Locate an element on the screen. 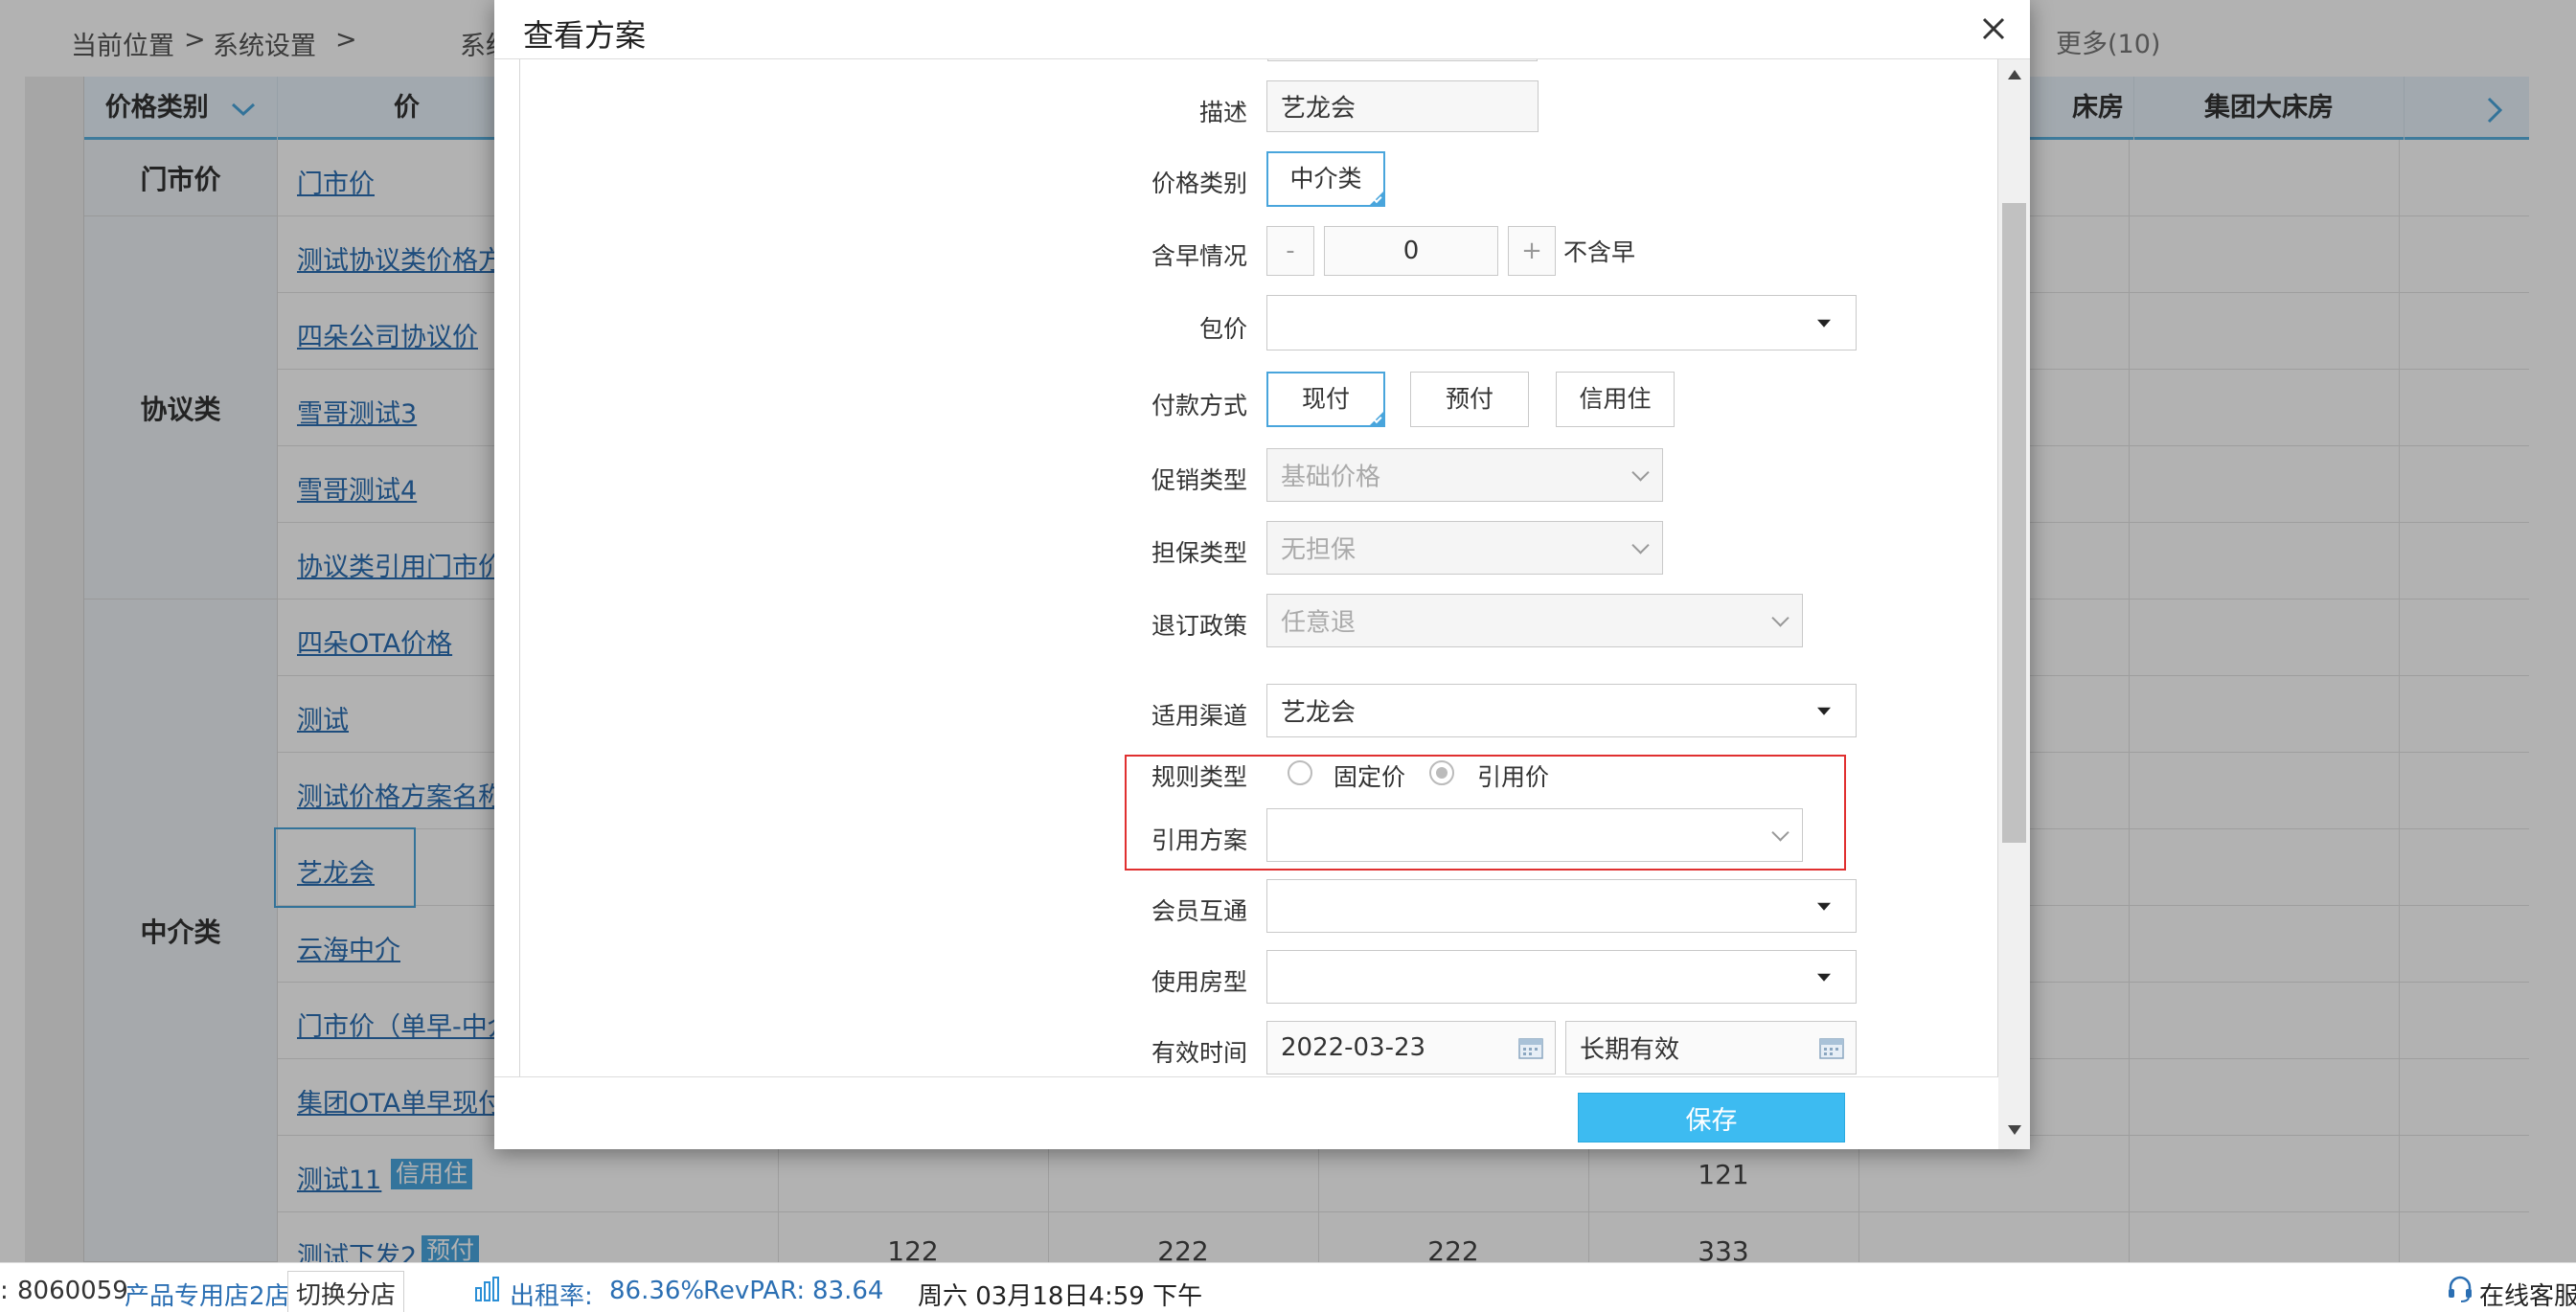 The image size is (2576, 1312). rule-type-label: 规则类型 is located at coordinates (1199, 777).